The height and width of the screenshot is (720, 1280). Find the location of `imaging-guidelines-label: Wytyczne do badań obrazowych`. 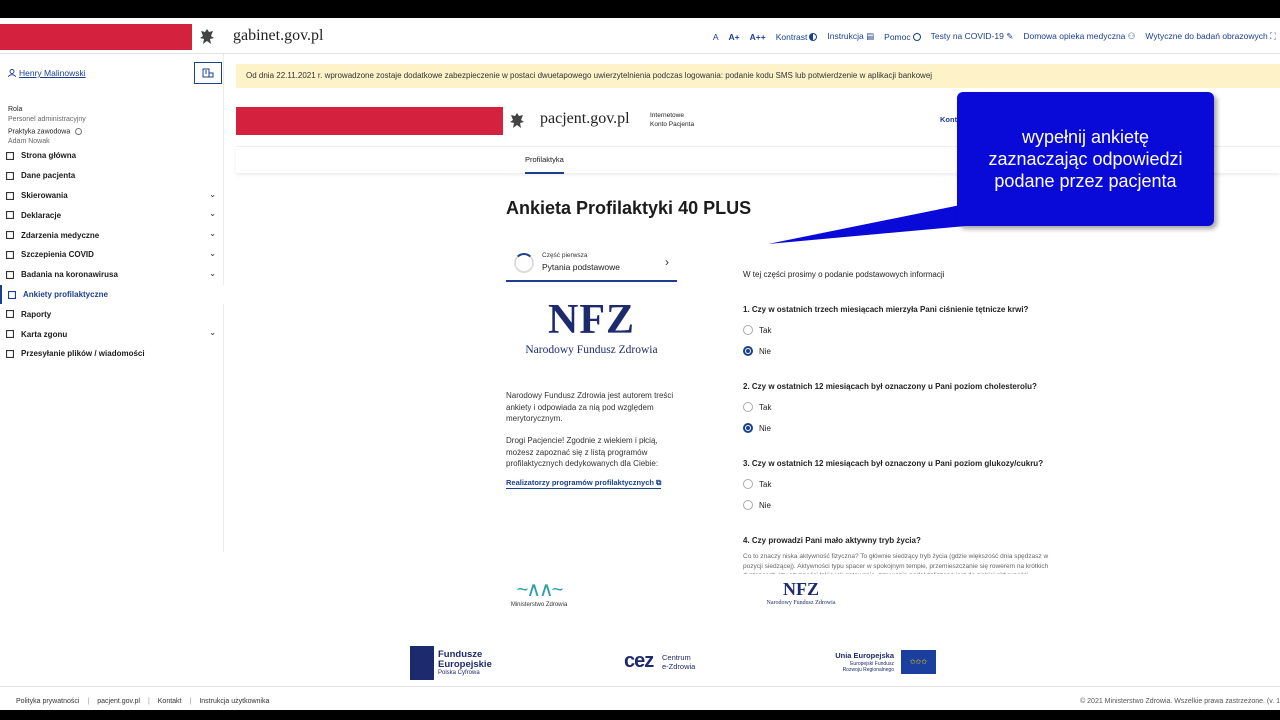

imaging-guidelines-label: Wytyczne do badań obrazowych is located at coordinates (1206, 36).